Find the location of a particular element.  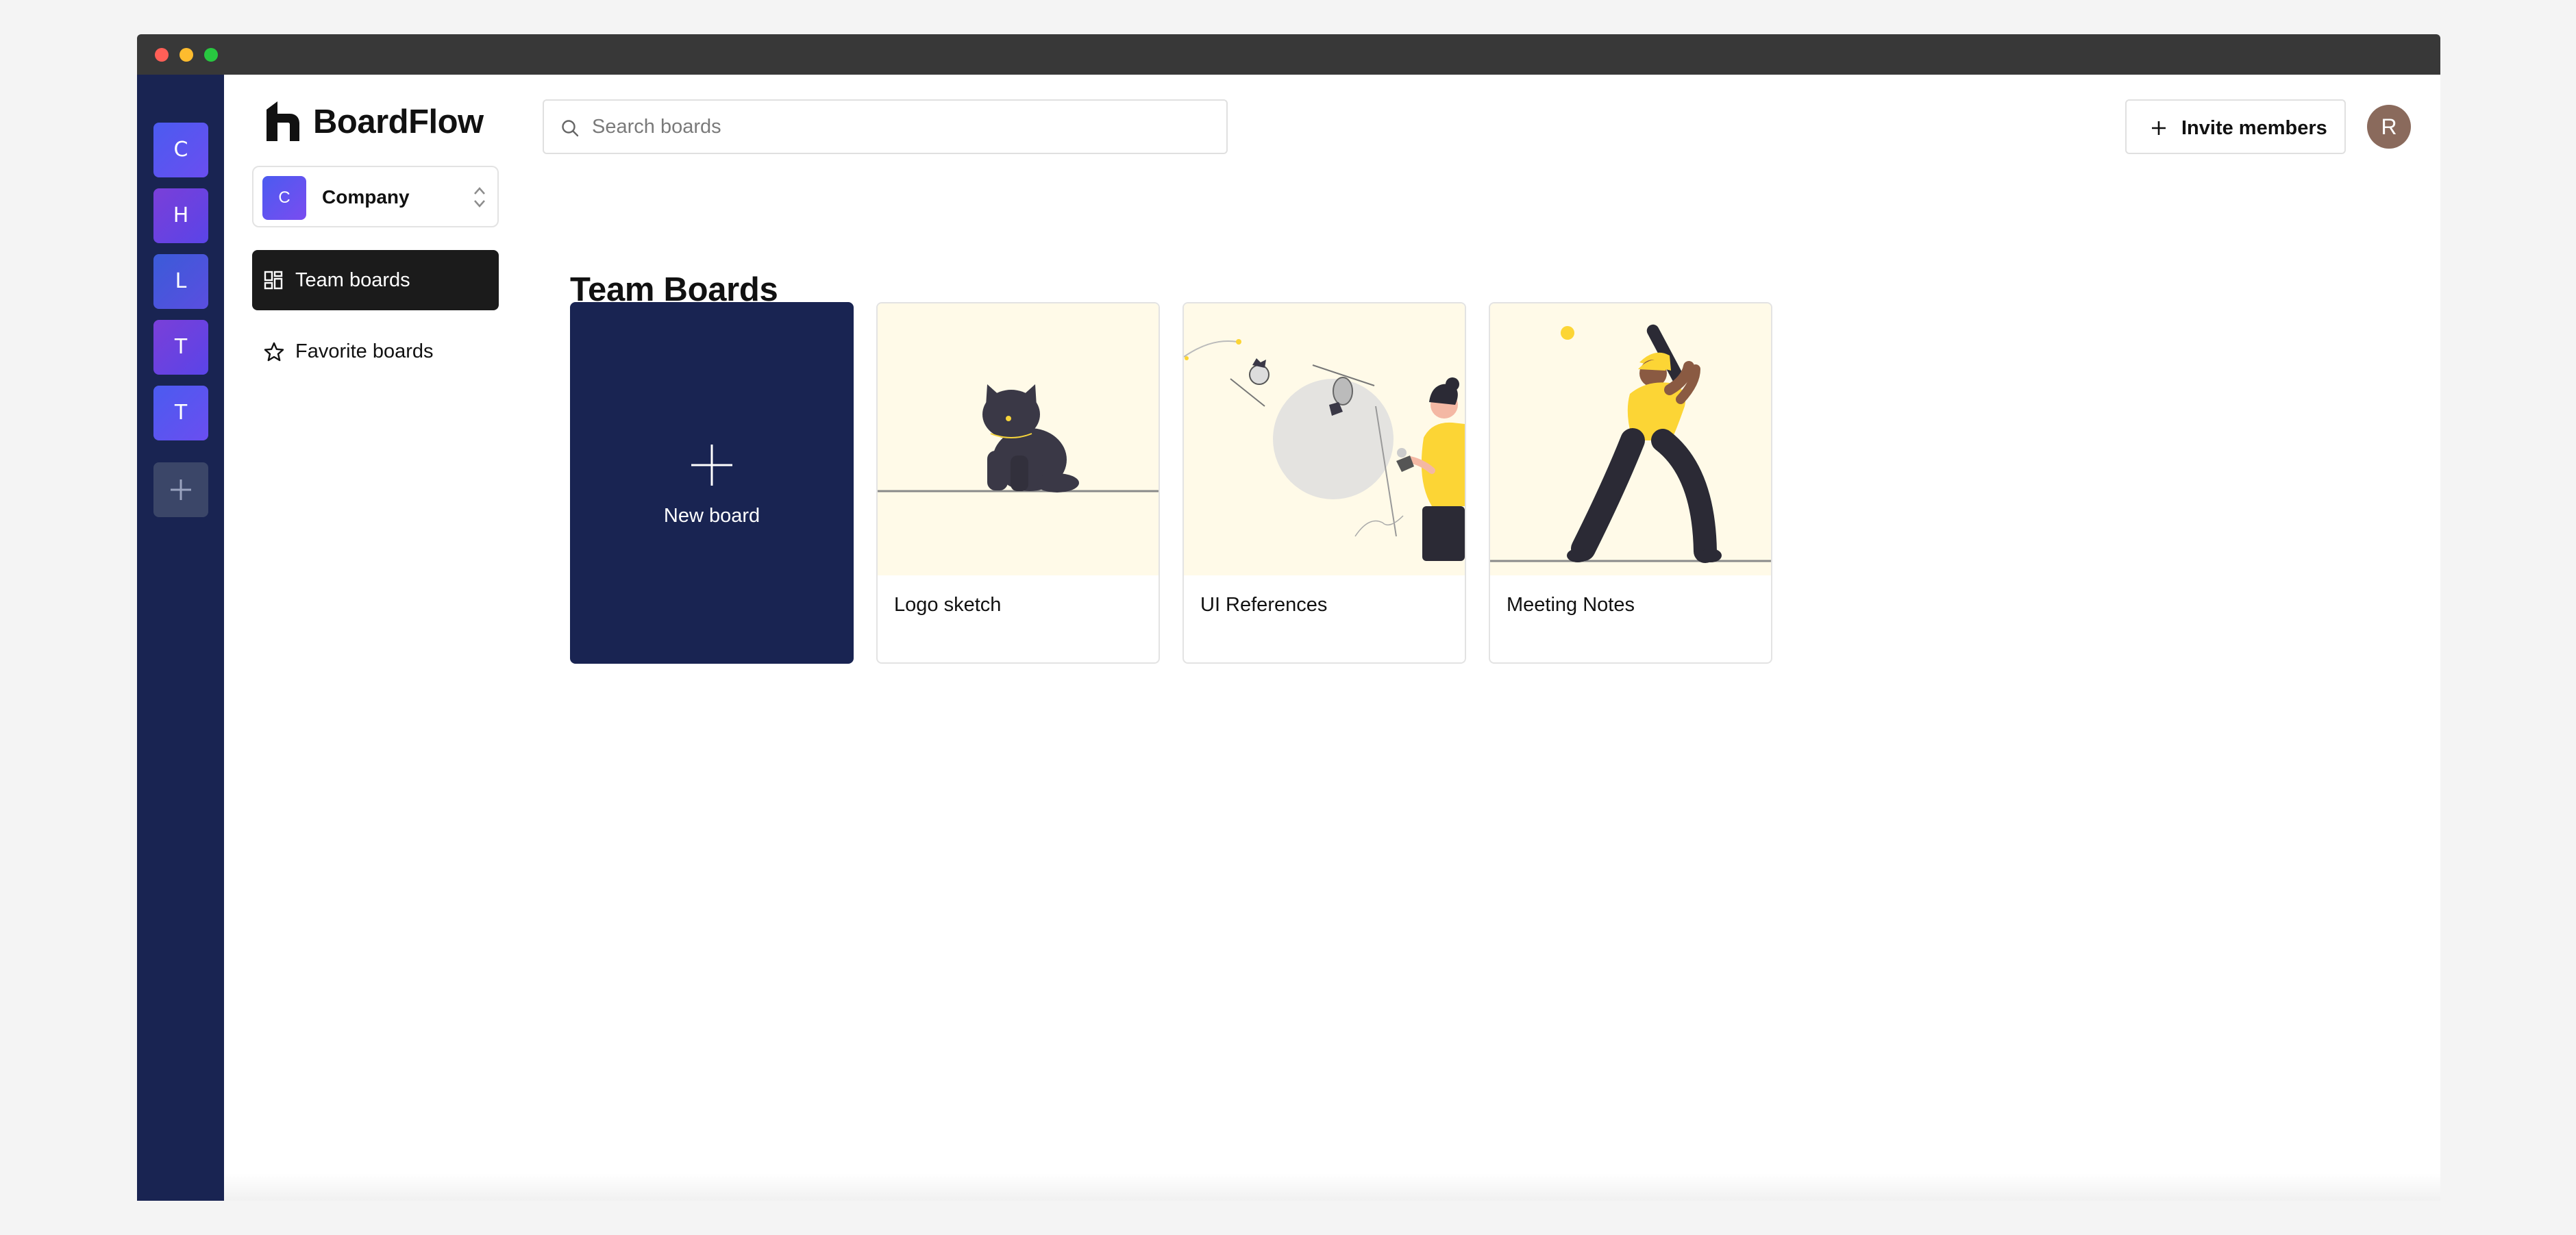

woman-illustration is located at coordinates (1324, 450).